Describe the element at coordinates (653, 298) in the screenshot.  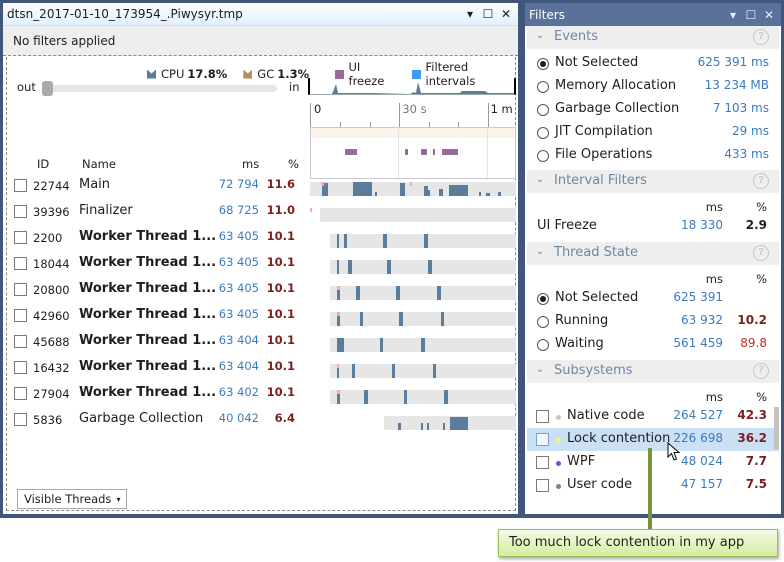
I see `thread-state-option: Not Selected 625 391` at that location.